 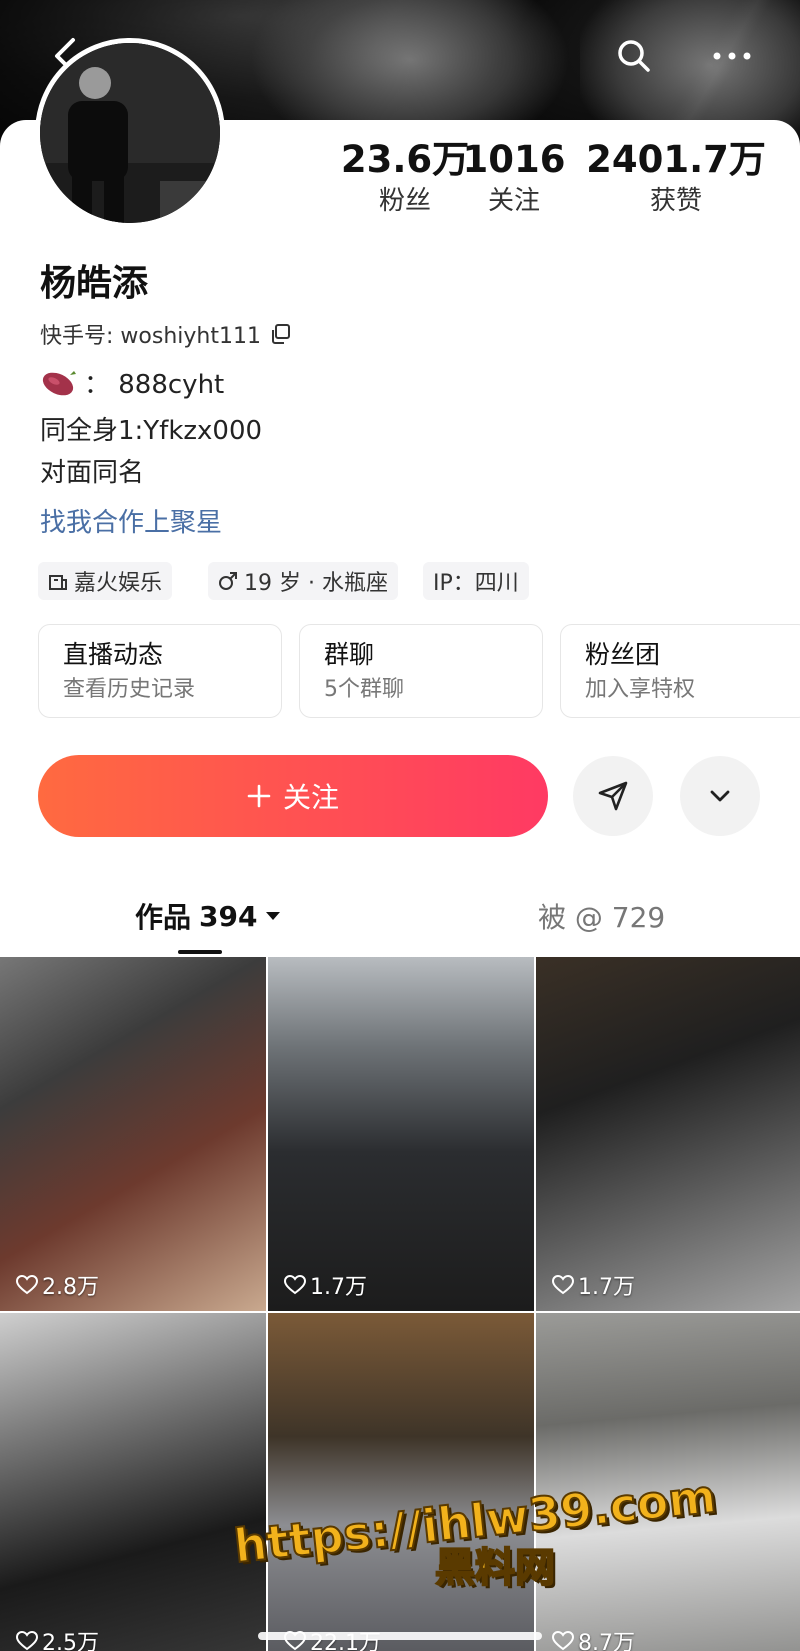 What do you see at coordinates (154, 385) in the screenshot?
I see `bio-line-1-text: ： 888cyht` at bounding box center [154, 385].